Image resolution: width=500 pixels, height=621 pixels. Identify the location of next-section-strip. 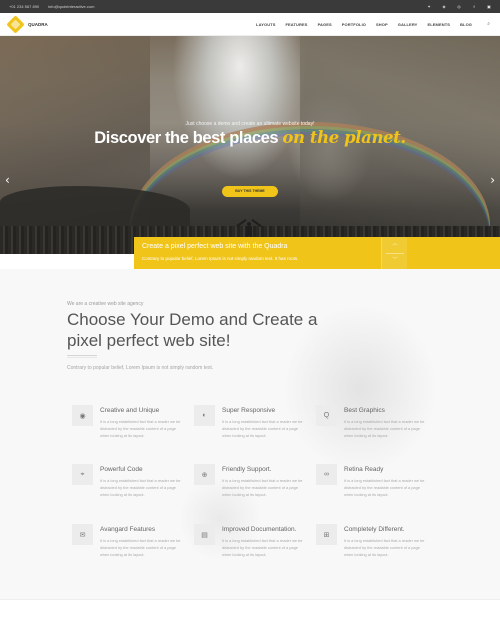
(250, 610).